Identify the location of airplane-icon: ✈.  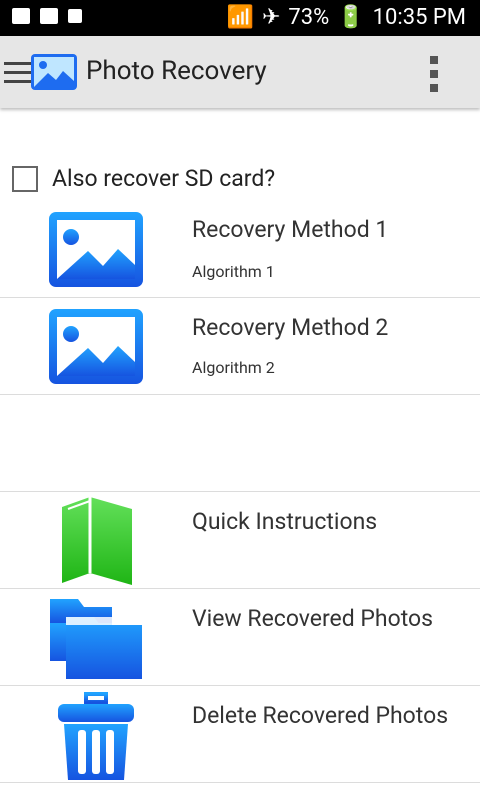
(271, 17).